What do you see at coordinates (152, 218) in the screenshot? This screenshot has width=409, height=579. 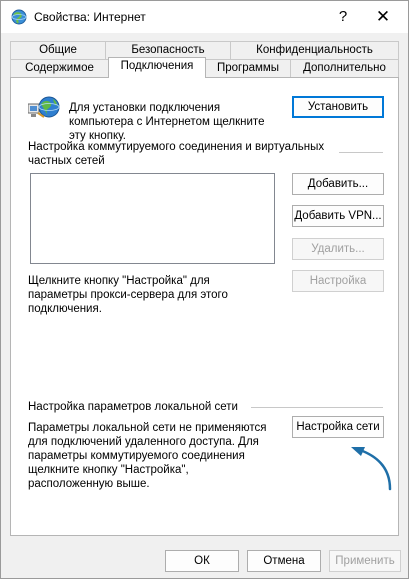 I see `connections-listbox` at bounding box center [152, 218].